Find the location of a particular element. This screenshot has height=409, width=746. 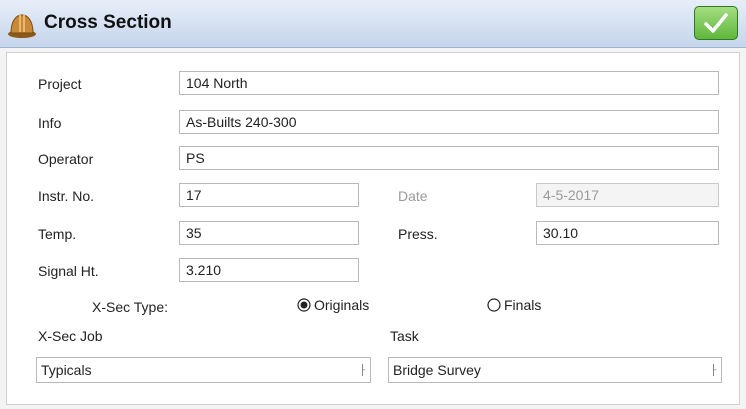

project-field: 104 North is located at coordinates (449, 83).